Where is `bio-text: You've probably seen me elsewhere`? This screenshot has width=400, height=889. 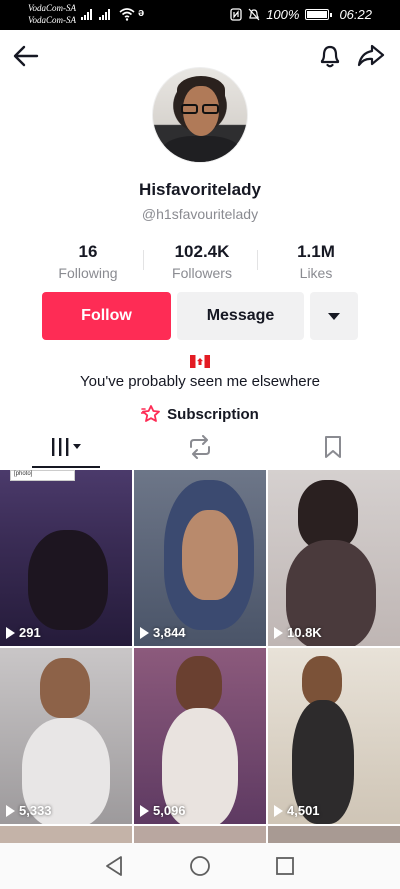 bio-text: You've probably seen me elsewhere is located at coordinates (200, 381).